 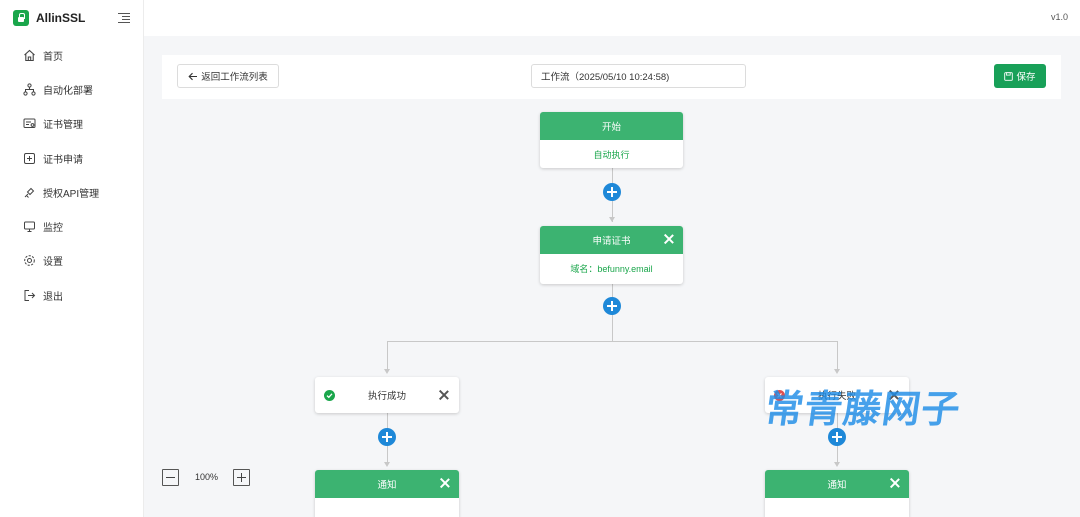 I want to click on sidebar-item-label: 退出, so click(x=53, y=297).